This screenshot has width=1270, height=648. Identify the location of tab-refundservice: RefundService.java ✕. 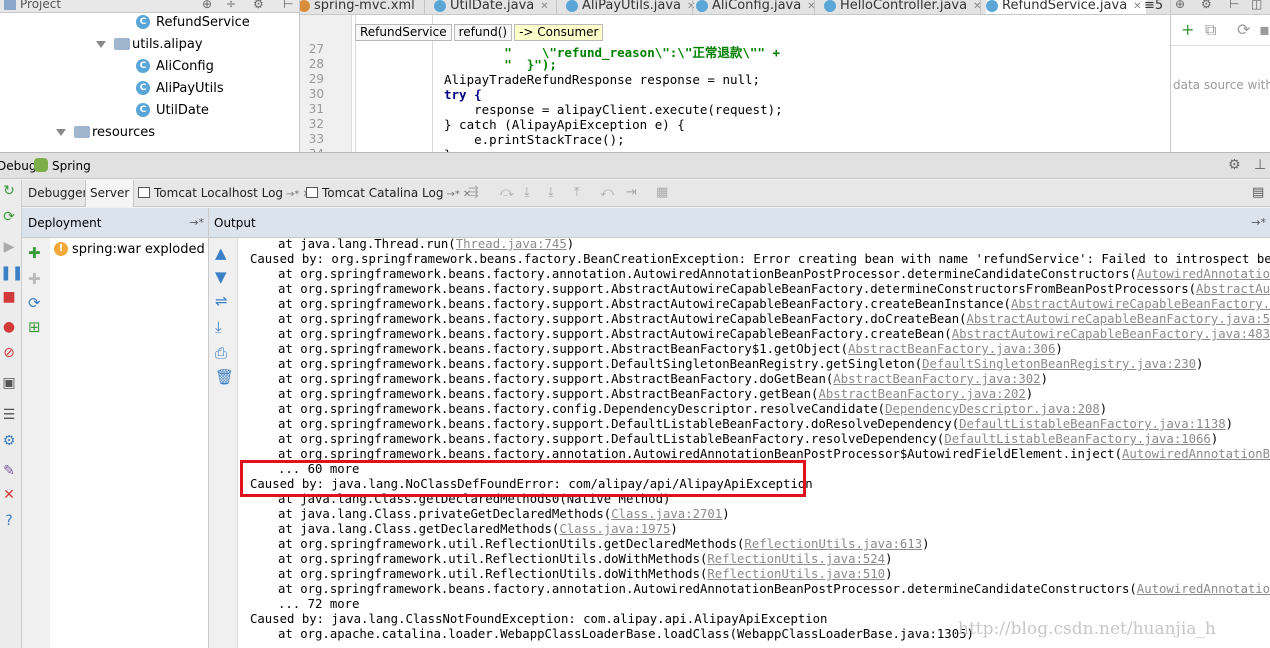
(1066, 7).